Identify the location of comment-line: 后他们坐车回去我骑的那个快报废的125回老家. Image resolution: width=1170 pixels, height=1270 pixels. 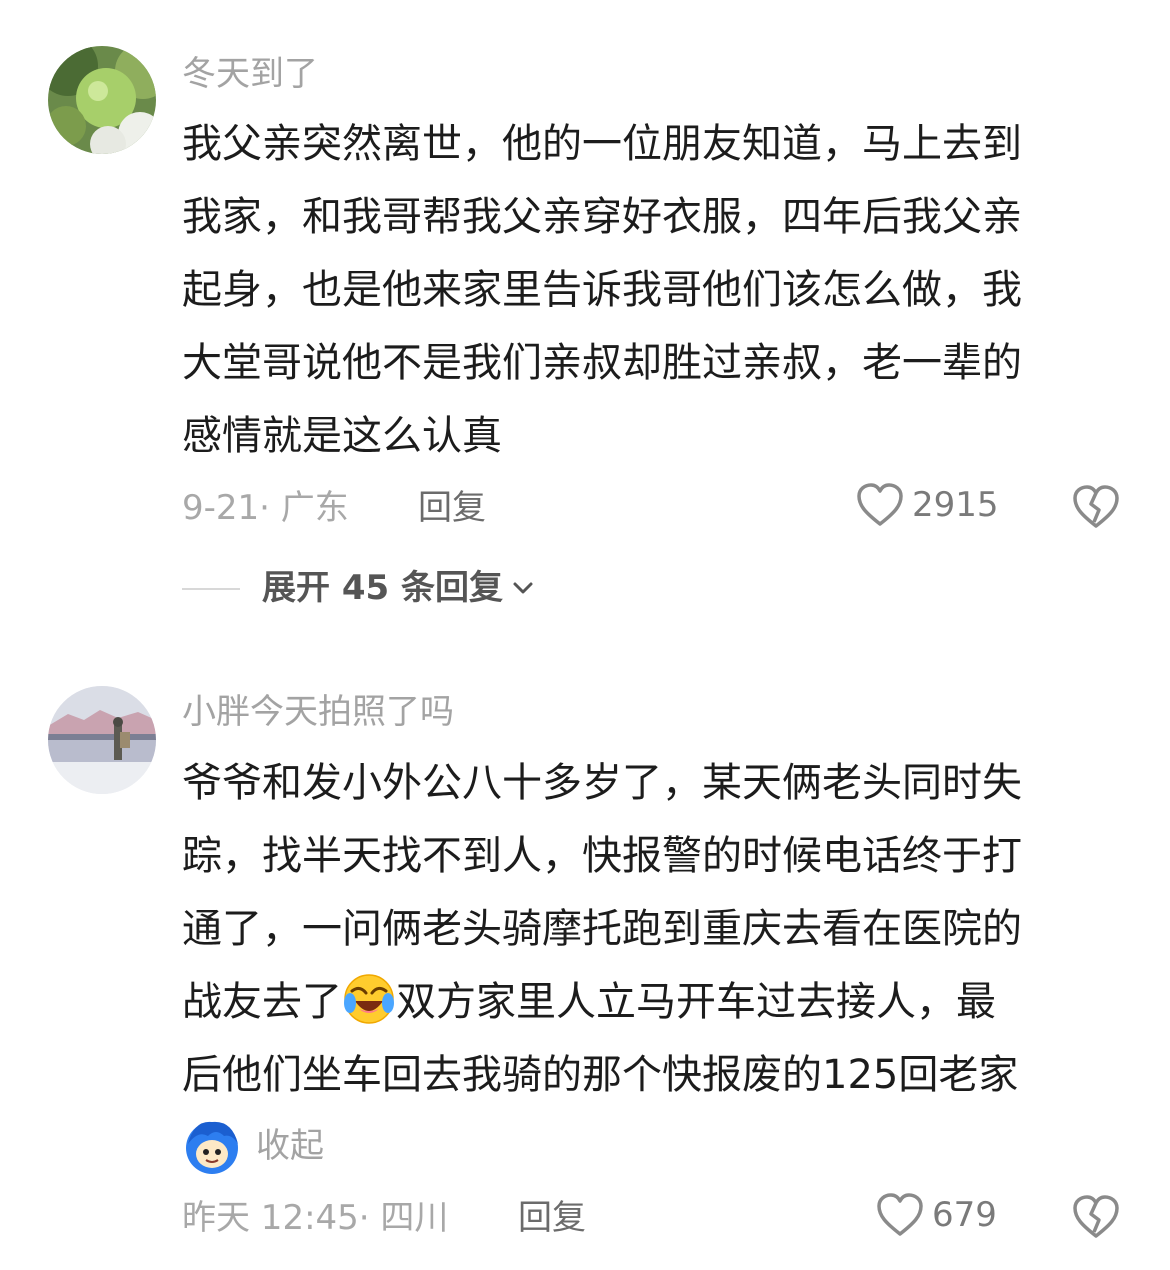
(600, 1075).